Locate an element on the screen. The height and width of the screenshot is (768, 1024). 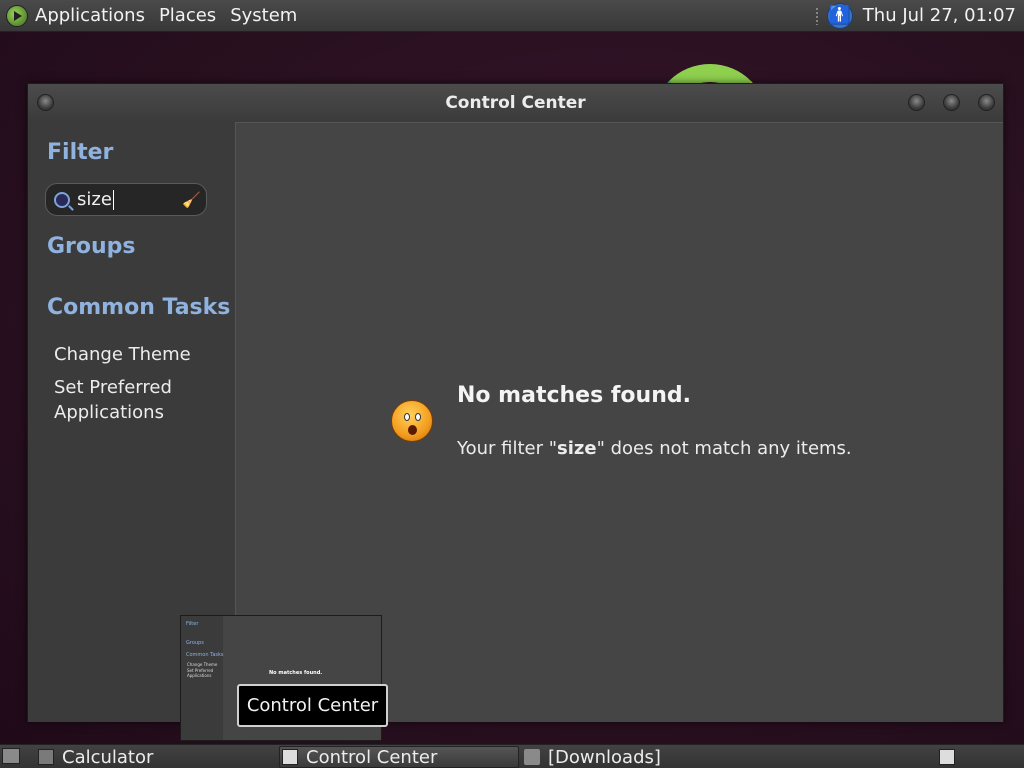
search-input-value: size is located at coordinates (94, 199).